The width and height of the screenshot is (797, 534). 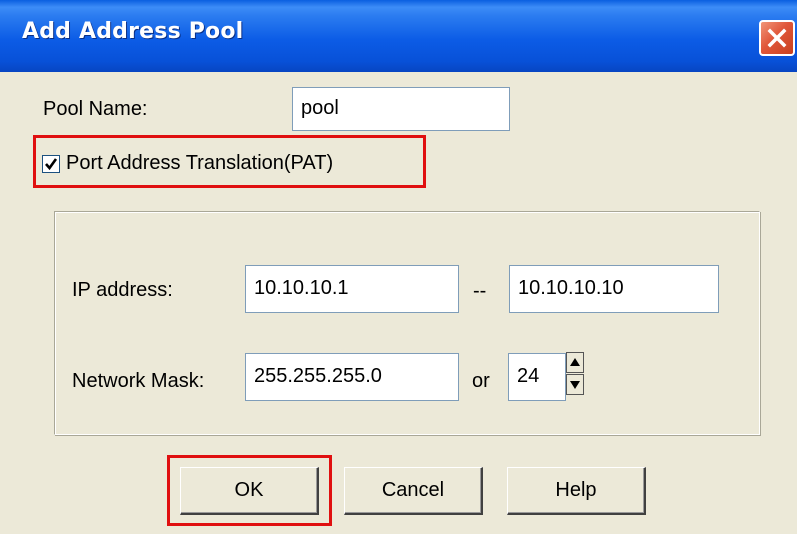 What do you see at coordinates (122, 290) in the screenshot?
I see `ip-address-label: IP address:` at bounding box center [122, 290].